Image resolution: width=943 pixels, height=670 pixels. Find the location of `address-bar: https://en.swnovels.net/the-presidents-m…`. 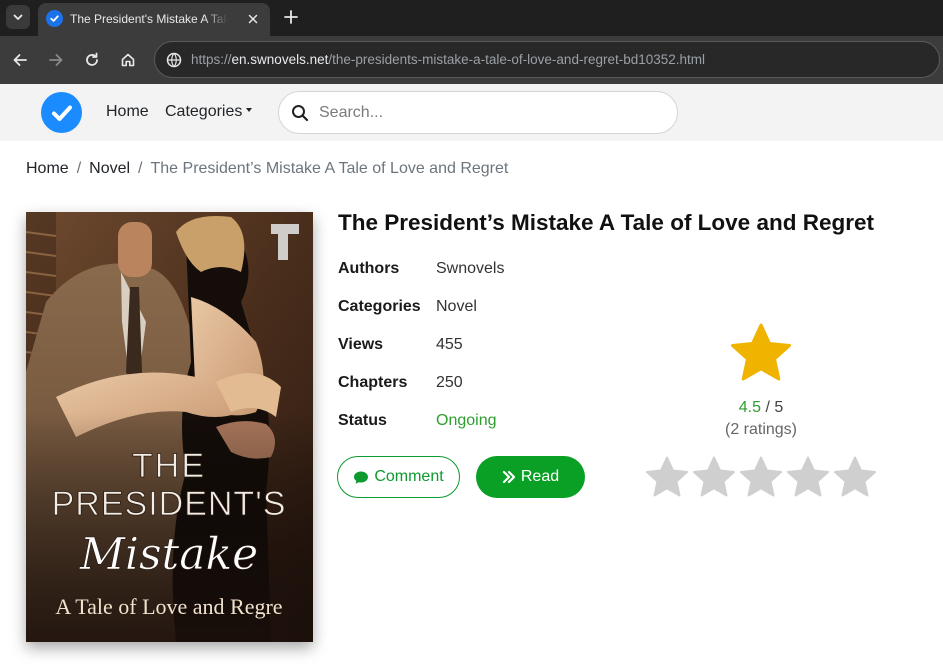

address-bar: https://en.swnovels.net/the-presidents-m… is located at coordinates (547, 59).